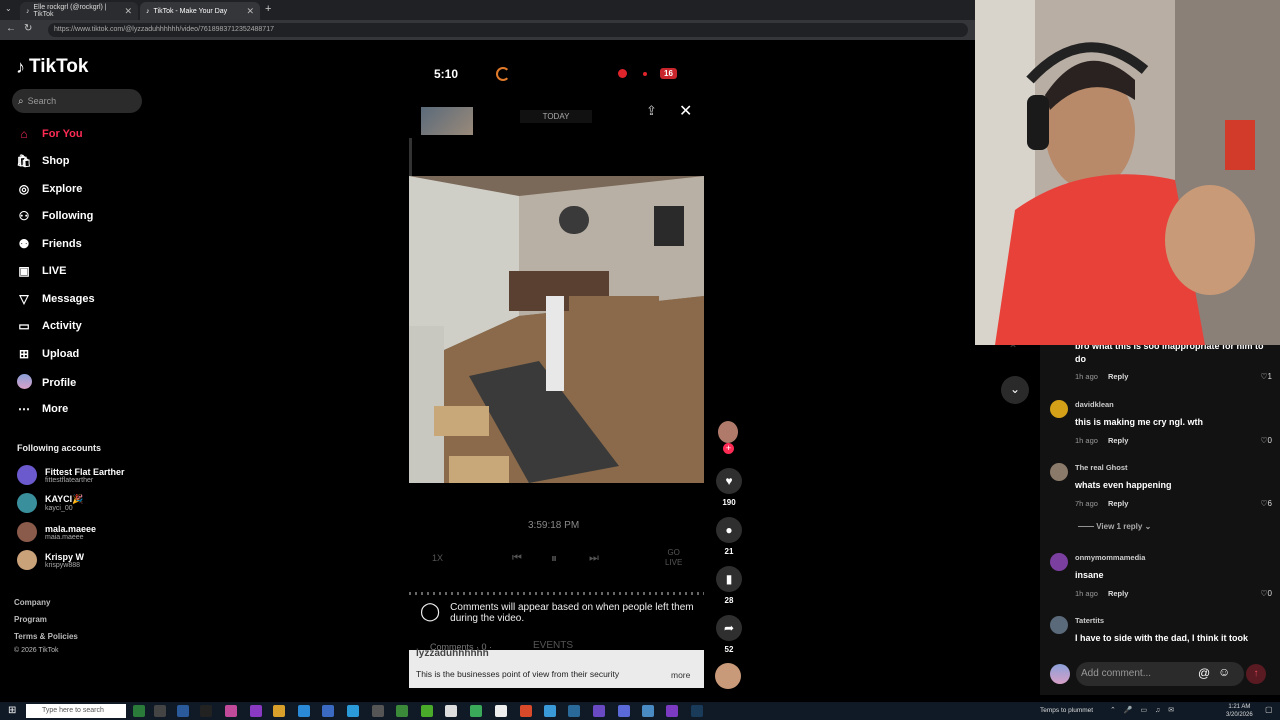  What do you see at coordinates (651, 111) in the screenshot?
I see `share-video-icon: ⇪` at bounding box center [651, 111].